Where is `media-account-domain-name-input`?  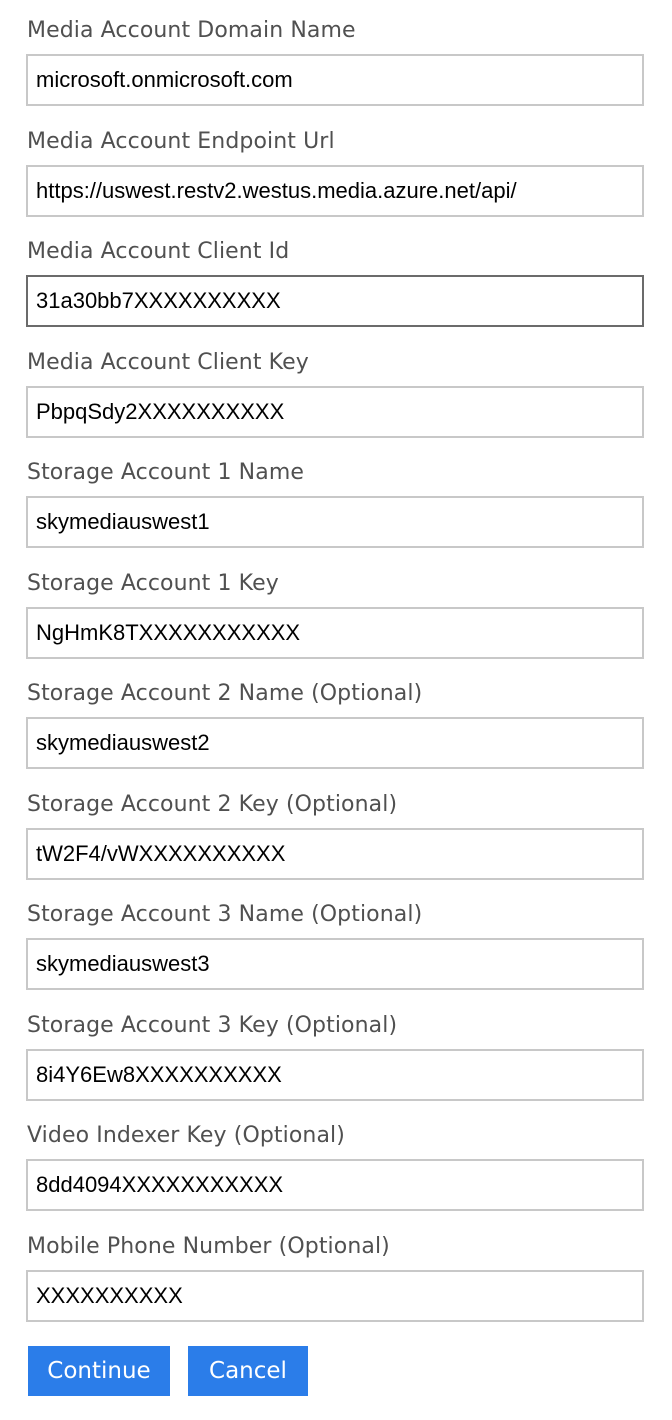
media-account-domain-name-input is located at coordinates (335, 80).